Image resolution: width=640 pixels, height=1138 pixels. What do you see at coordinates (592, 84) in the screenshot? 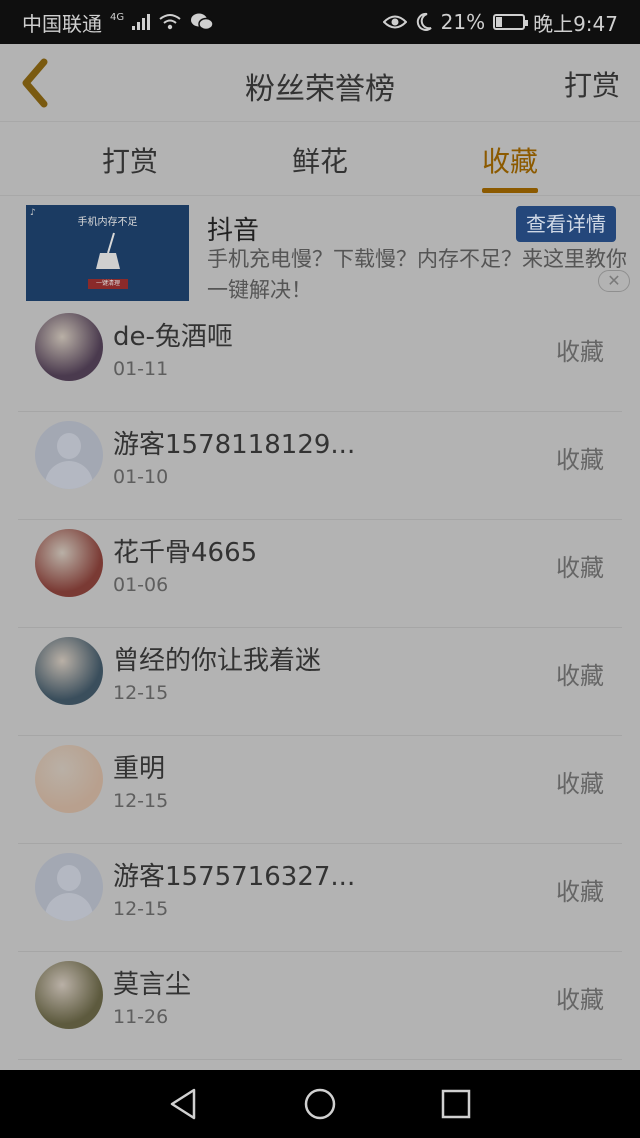
I see `reward-button: 打赏` at bounding box center [592, 84].